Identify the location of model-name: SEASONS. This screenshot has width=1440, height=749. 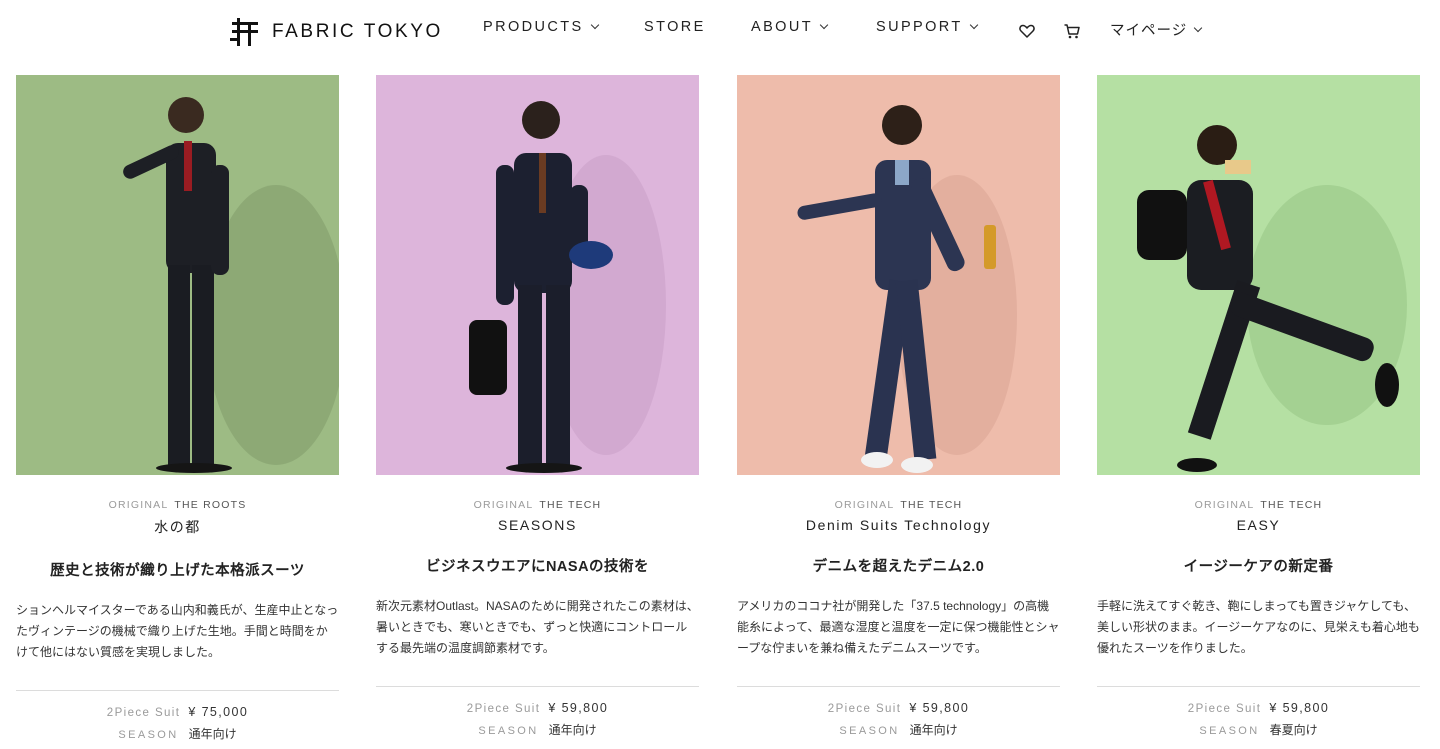
(537, 525).